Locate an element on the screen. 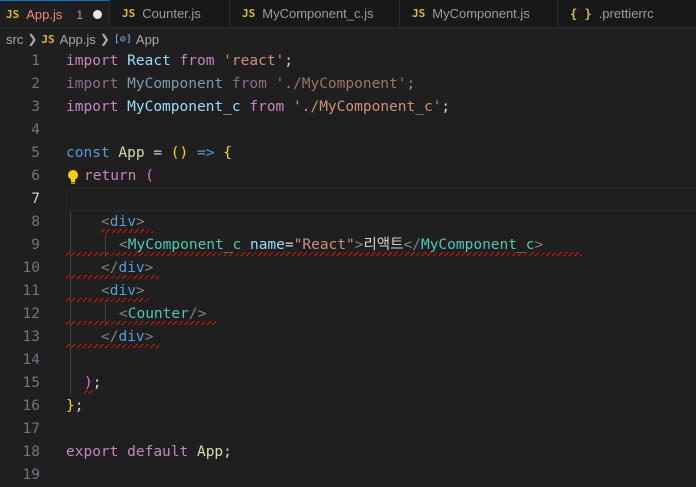  unsaved-dot-icon is located at coordinates (98, 14).